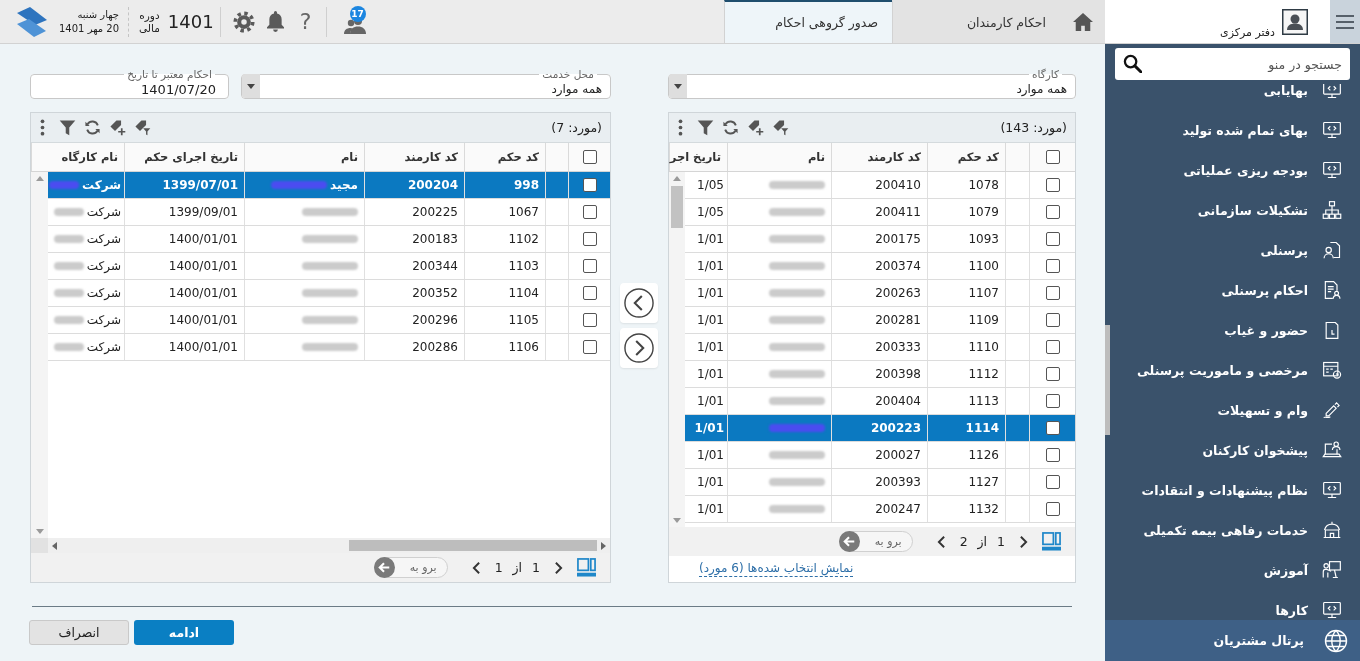 This screenshot has height=661, width=1360. I want to click on cancel-button: انصراف, so click(79, 632).